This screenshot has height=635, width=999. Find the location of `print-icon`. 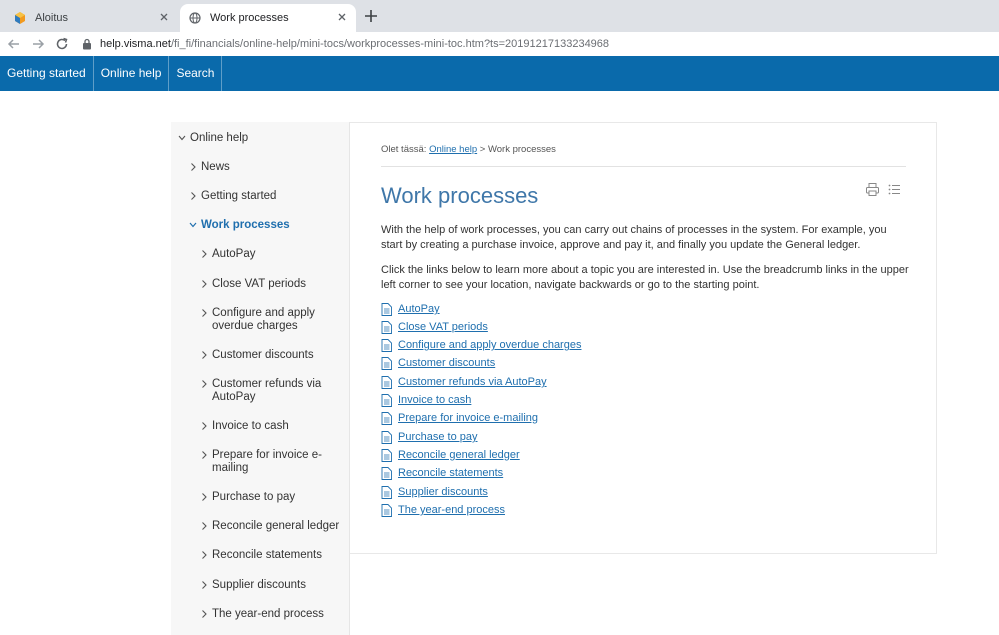

print-icon is located at coordinates (872, 189).